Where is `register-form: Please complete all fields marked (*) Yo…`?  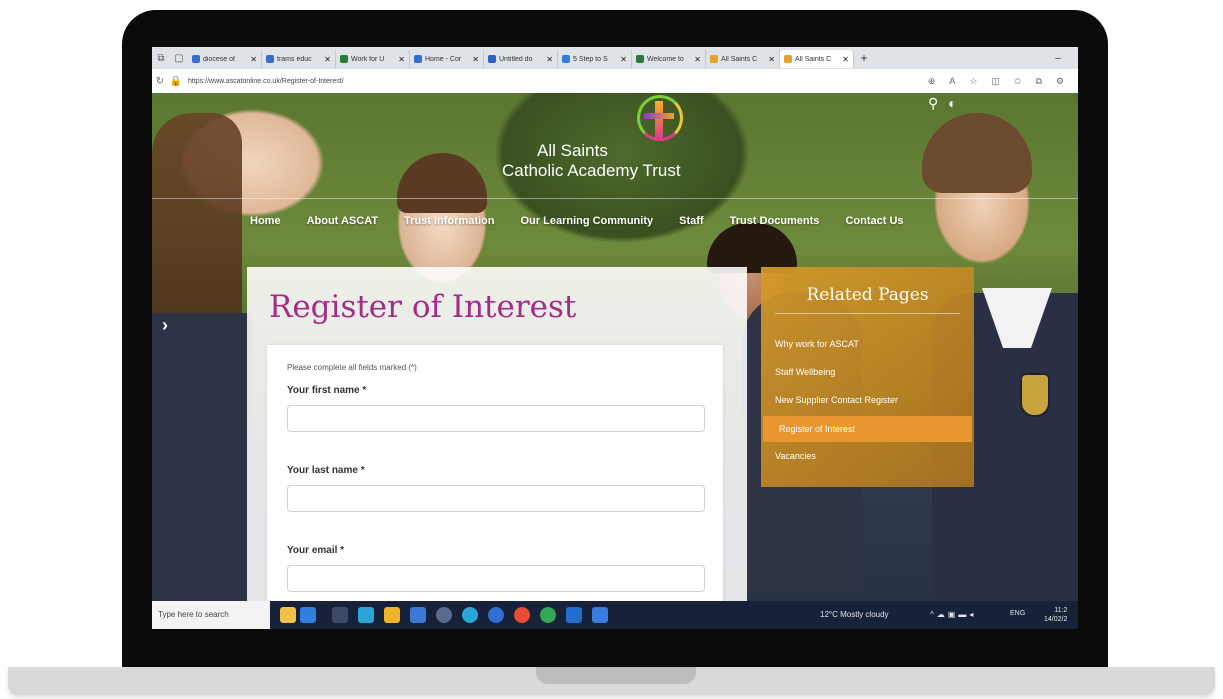
register-form: Please complete all fields marked (*) Yo… is located at coordinates (495, 473).